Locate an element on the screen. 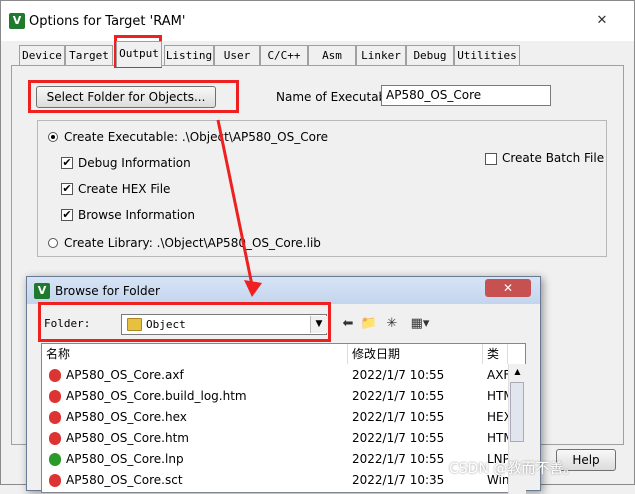 The height and width of the screenshot is (494, 635). tab-output: Output is located at coordinates (139, 54).